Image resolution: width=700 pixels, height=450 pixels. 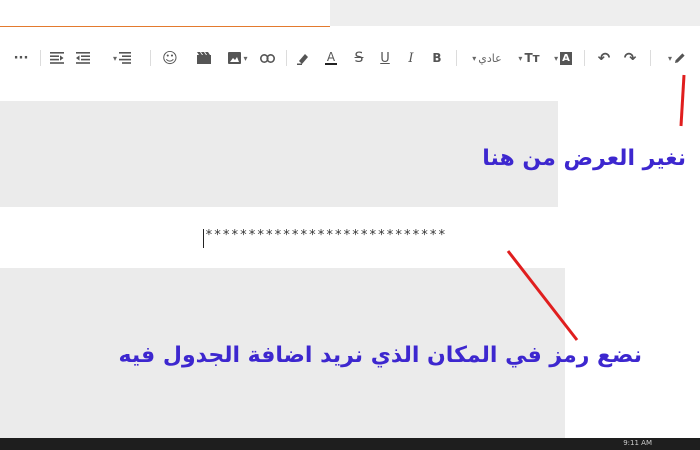 I want to click on text-size-dropdown: ▾ Tт, so click(x=528, y=58).